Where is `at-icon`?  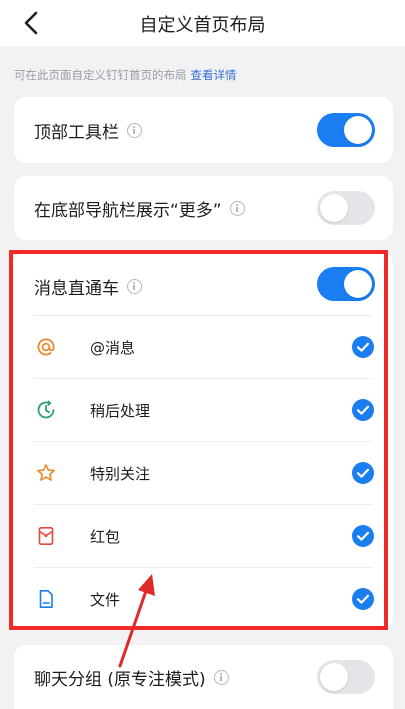
at-icon is located at coordinates (46, 347).